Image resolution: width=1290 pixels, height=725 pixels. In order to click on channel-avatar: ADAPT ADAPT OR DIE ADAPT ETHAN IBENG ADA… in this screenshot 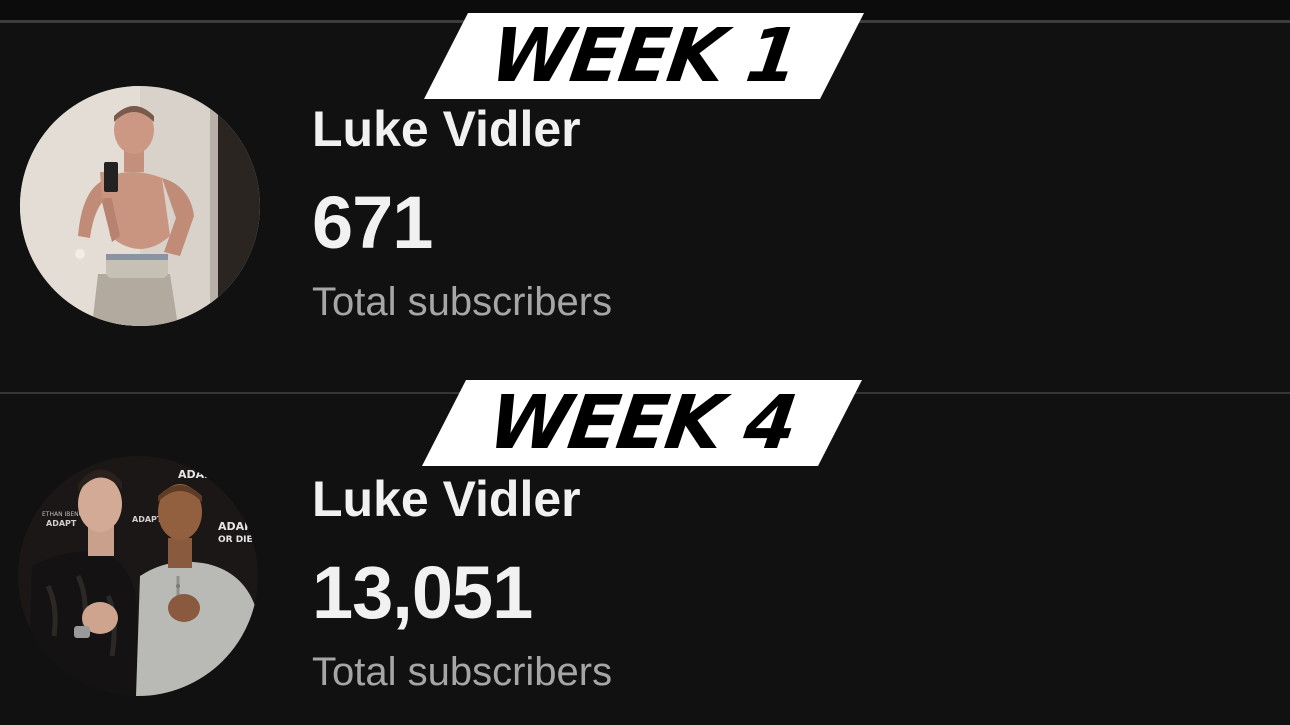, I will do `click(138, 576)`.